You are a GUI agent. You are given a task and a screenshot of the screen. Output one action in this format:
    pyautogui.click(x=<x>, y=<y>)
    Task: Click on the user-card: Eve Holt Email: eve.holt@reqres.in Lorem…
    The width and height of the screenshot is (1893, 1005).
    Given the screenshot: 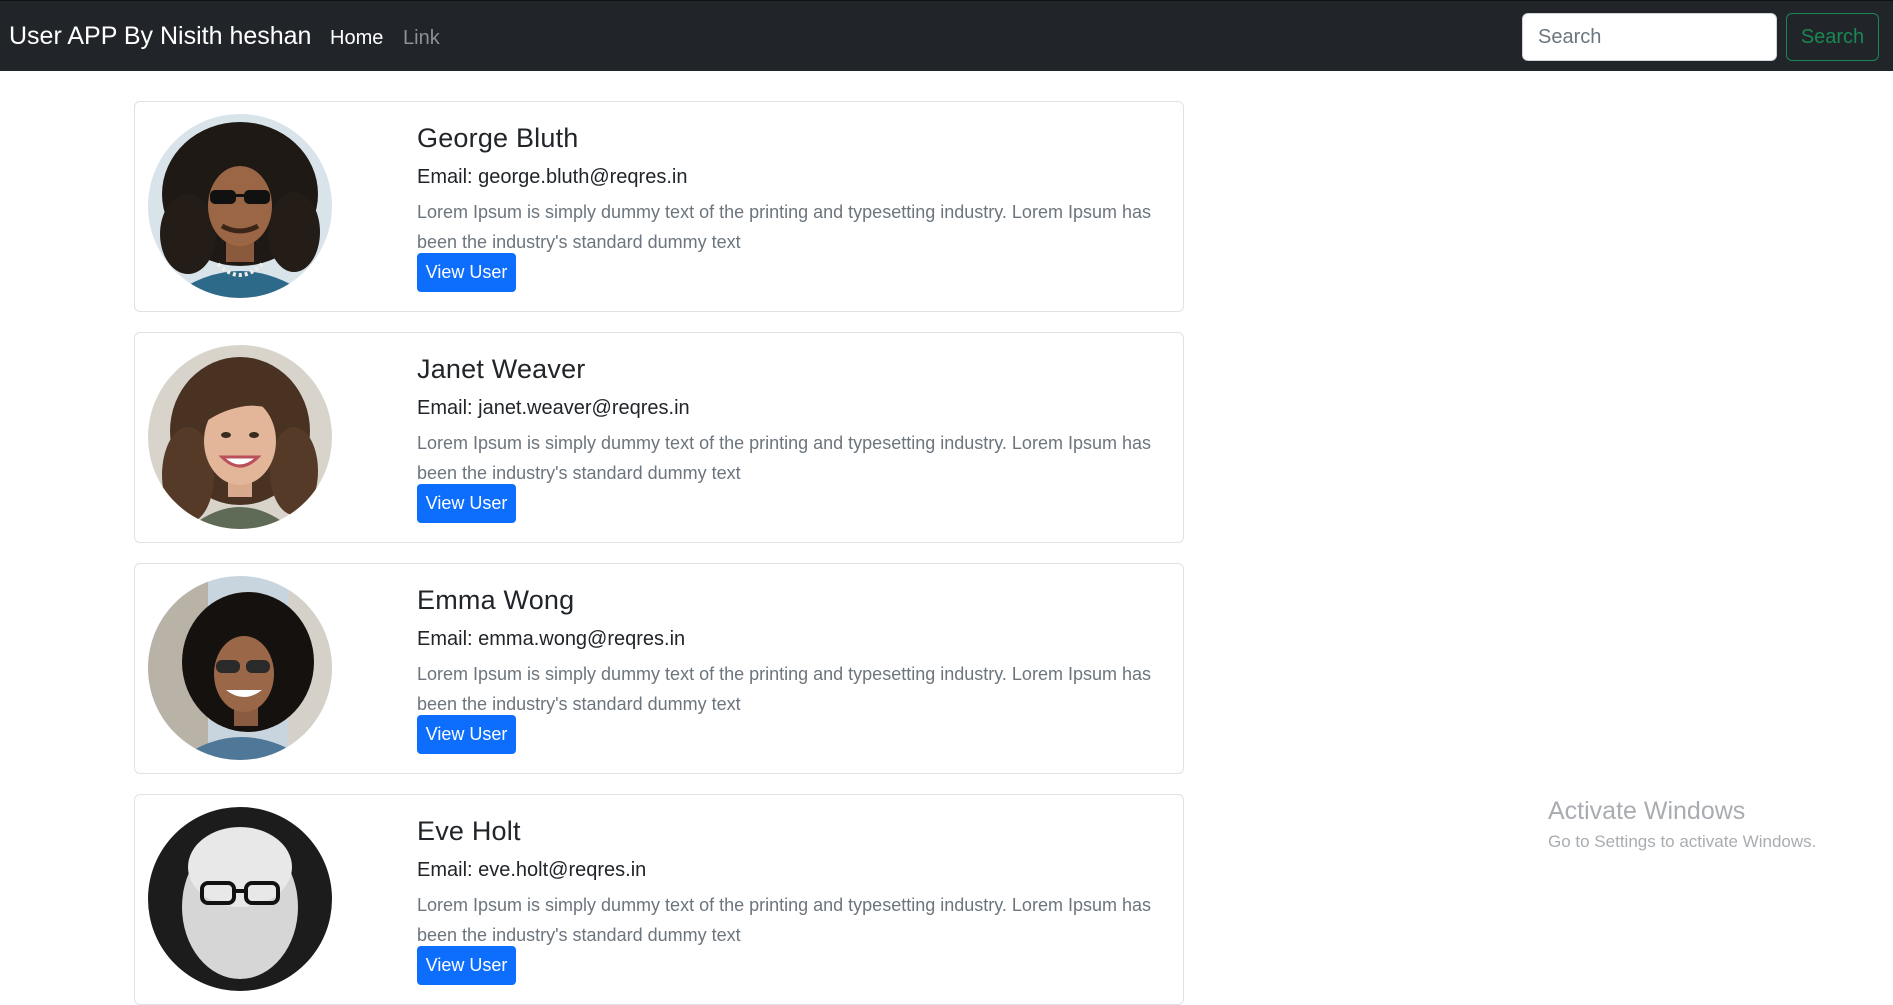 What is the action you would take?
    pyautogui.click(x=659, y=899)
    